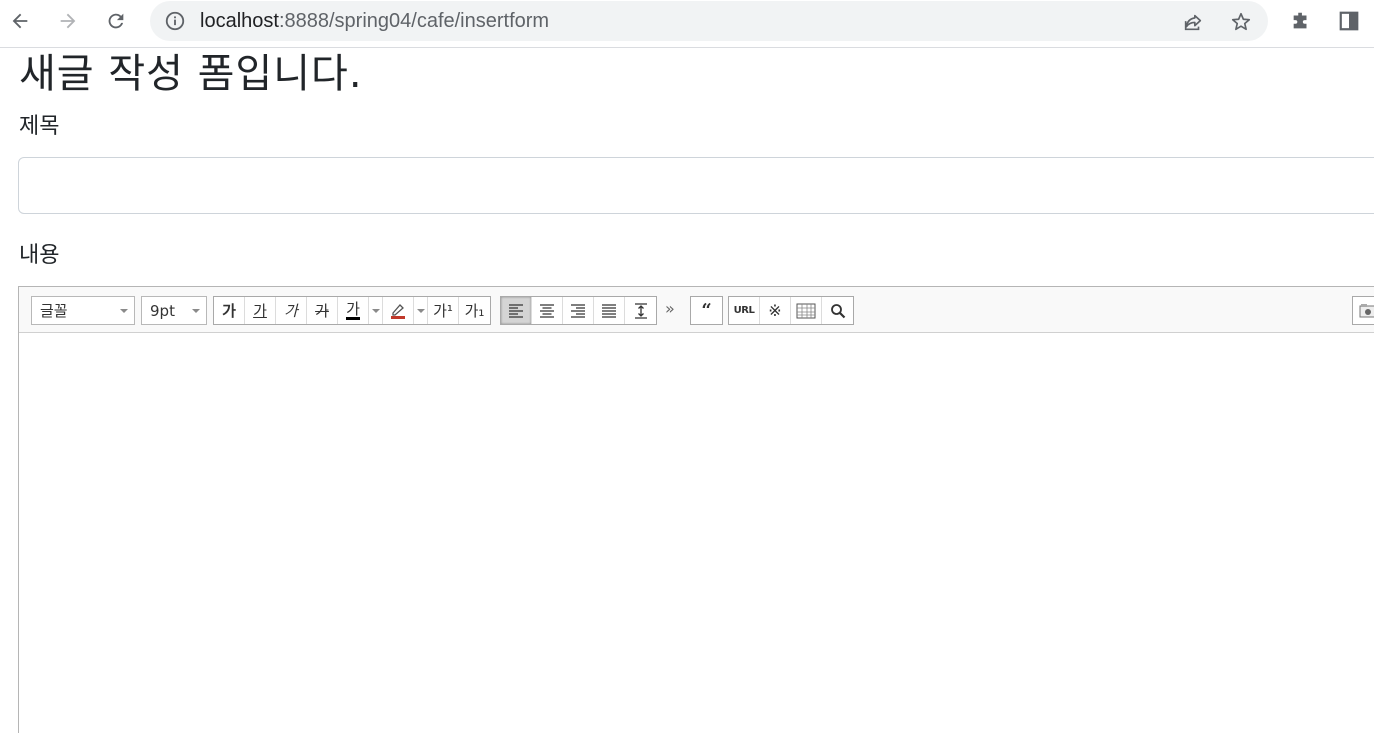 This screenshot has width=1374, height=733. What do you see at coordinates (83, 310) in the screenshot?
I see `font-family-select: 글꼴` at bounding box center [83, 310].